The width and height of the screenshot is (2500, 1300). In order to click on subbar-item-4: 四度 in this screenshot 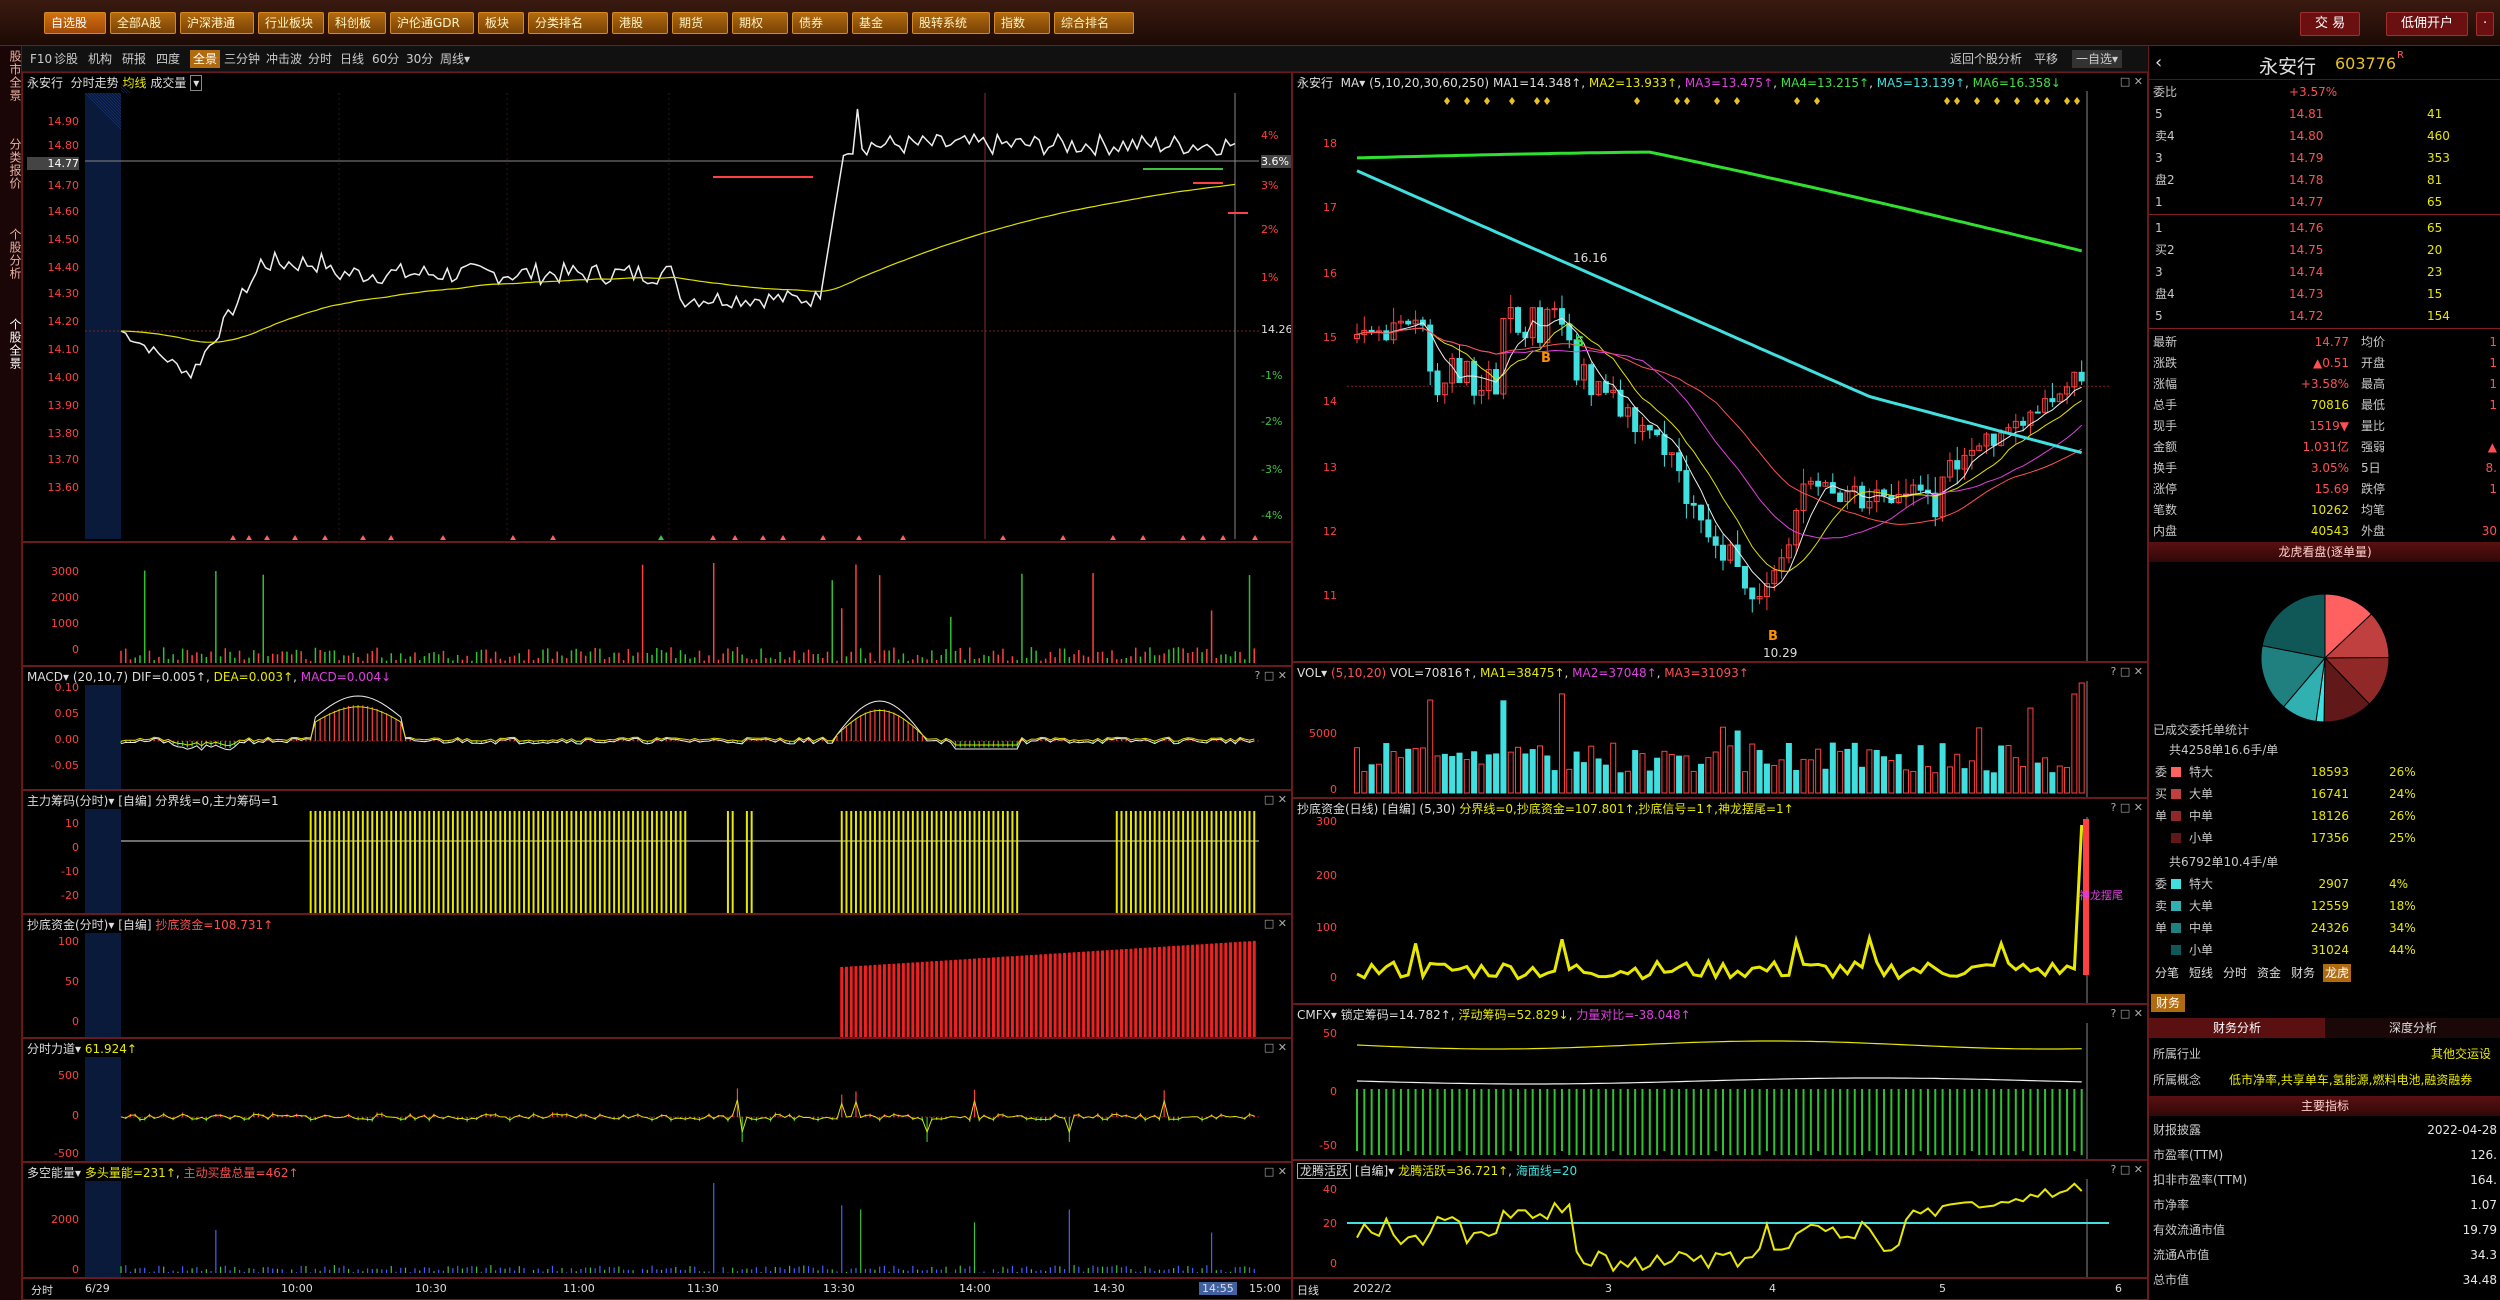, I will do `click(168, 59)`.